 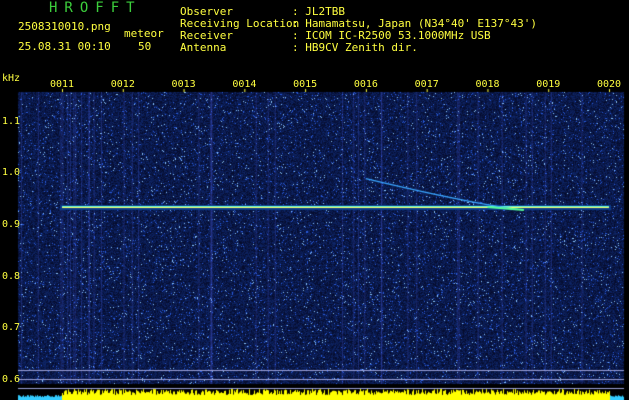 What do you see at coordinates (305, 84) in the screenshot?
I see `x-tick-label: 0015` at bounding box center [305, 84].